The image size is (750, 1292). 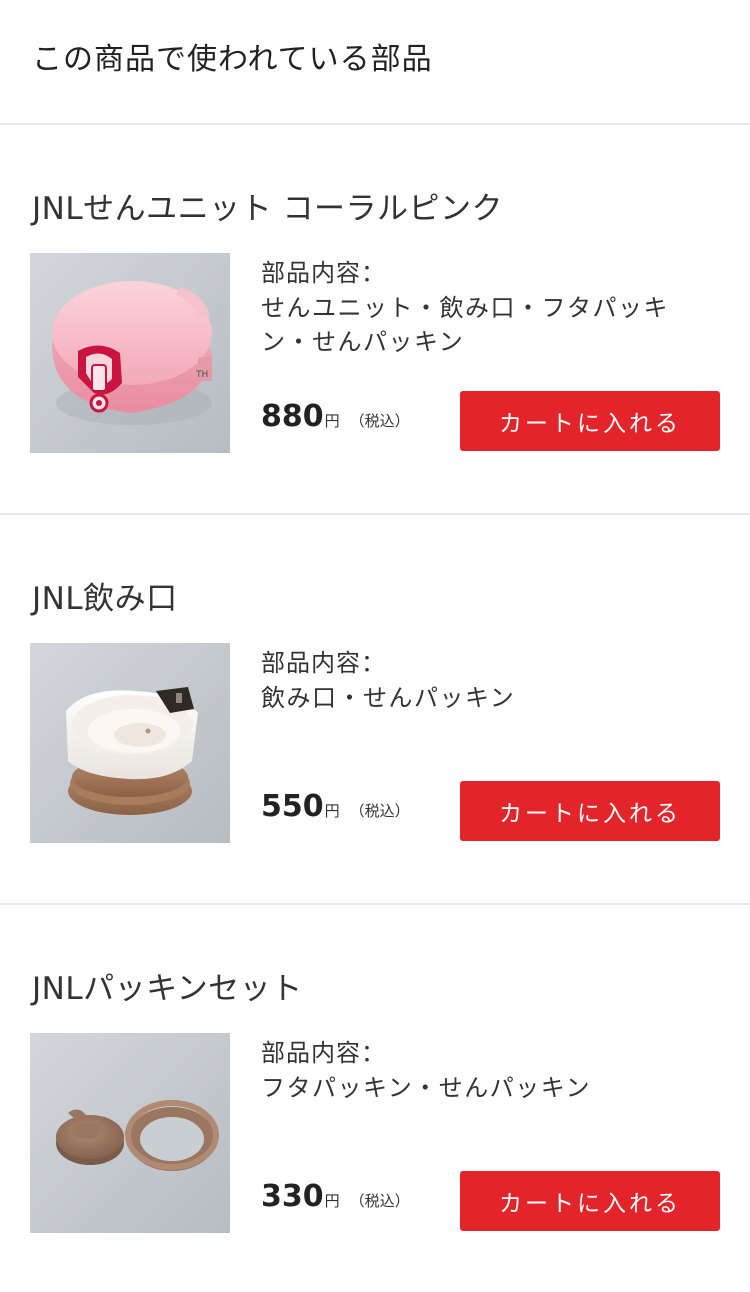 I want to click on part-name: JNLパッキンセット, so click(x=167, y=989).